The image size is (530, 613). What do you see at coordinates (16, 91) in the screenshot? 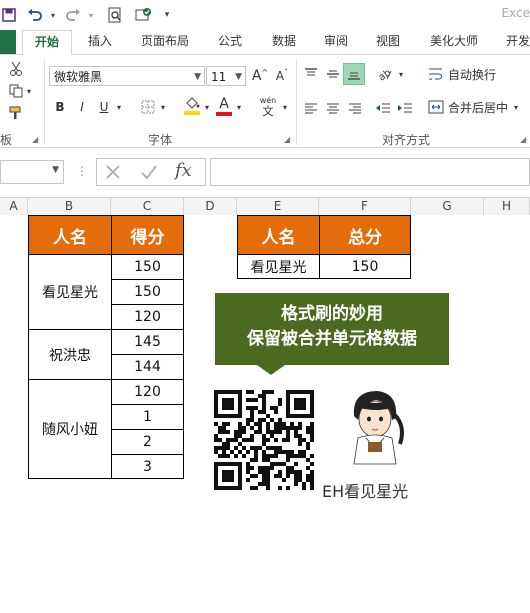
I see `copy-icon` at bounding box center [16, 91].